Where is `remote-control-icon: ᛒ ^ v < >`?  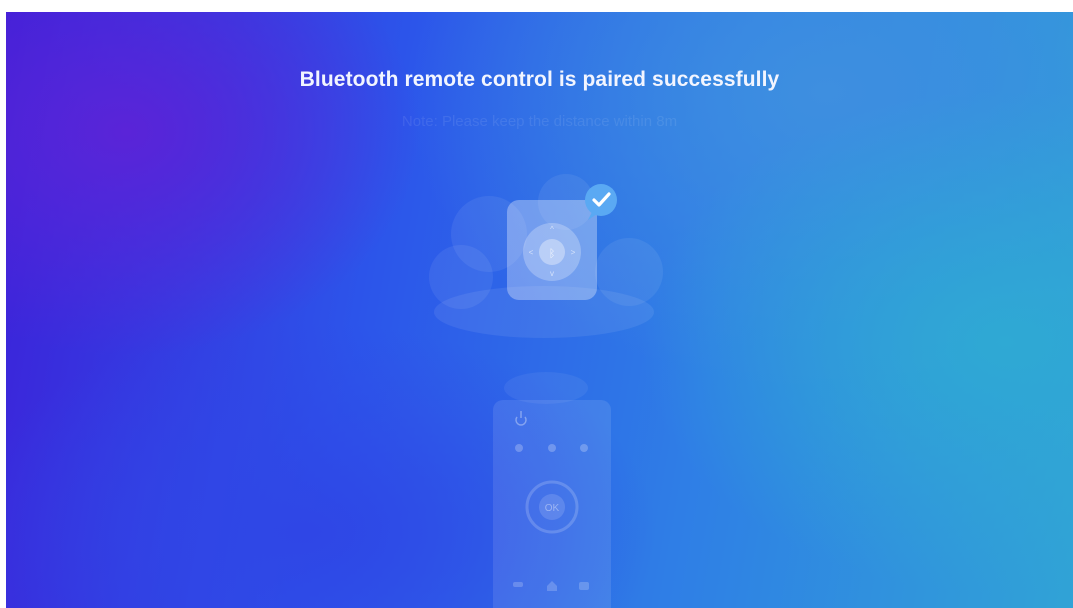 remote-control-icon: ᛒ ^ v < > is located at coordinates (552, 250).